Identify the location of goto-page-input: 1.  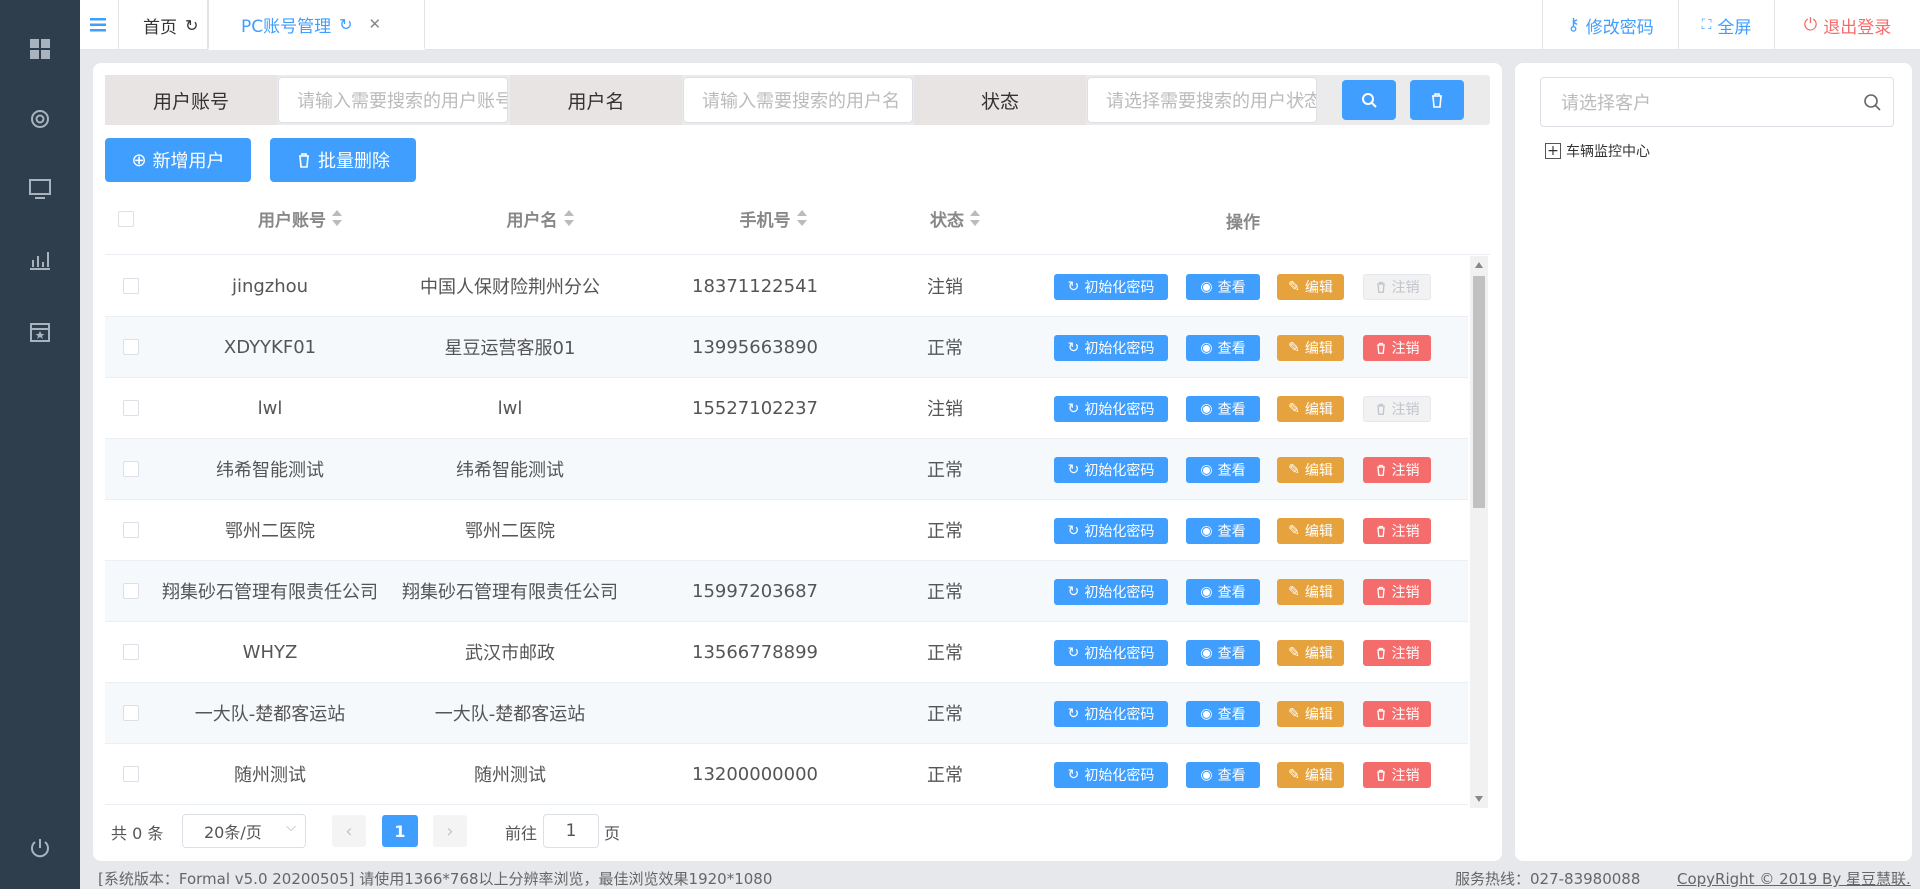
(571, 831).